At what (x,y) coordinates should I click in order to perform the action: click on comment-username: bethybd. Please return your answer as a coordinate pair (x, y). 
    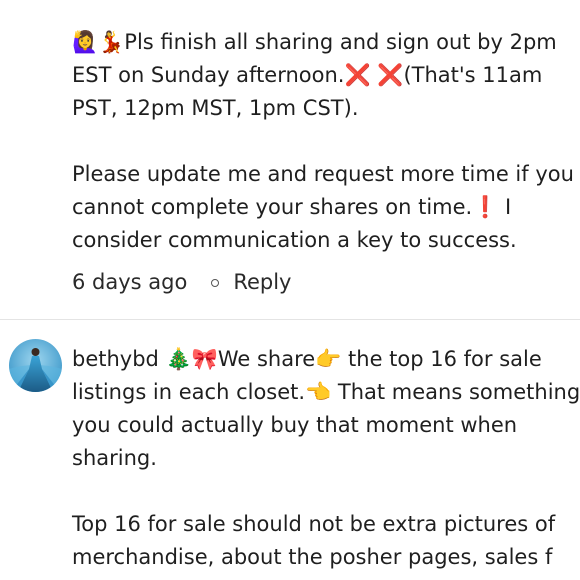
    Looking at the image, I should click on (115, 359).